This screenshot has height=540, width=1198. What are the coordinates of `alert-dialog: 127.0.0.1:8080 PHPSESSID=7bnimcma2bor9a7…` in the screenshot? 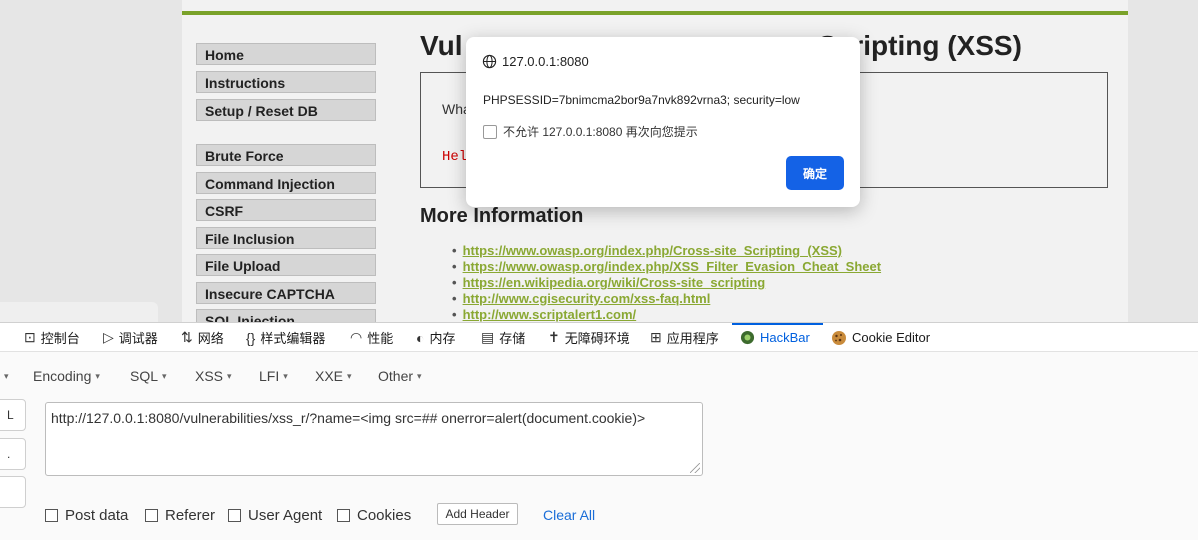 It's located at (663, 122).